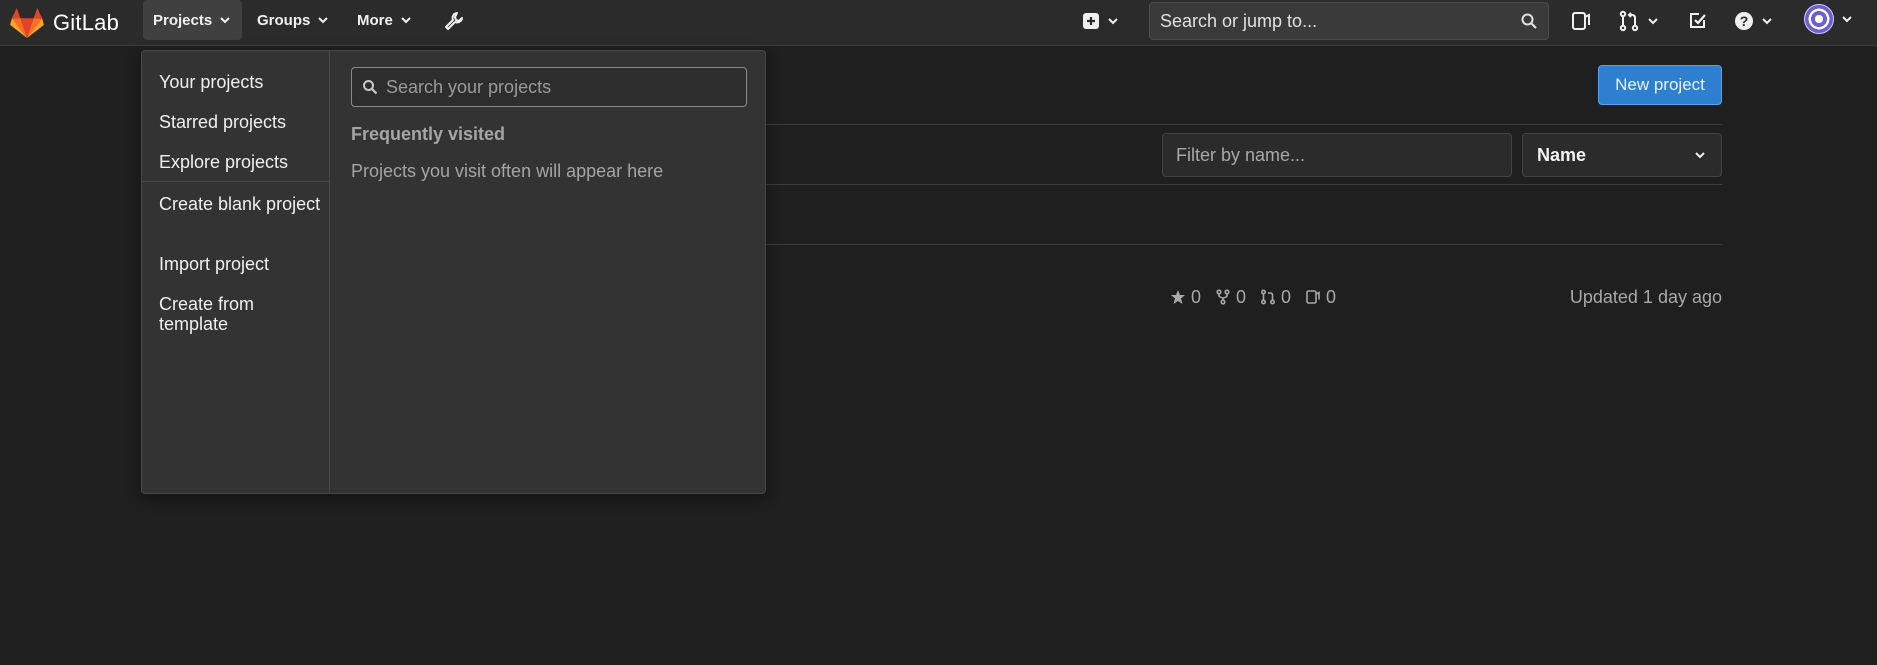 Image resolution: width=1877 pixels, height=665 pixels. I want to click on search-your-projects, so click(549, 87).